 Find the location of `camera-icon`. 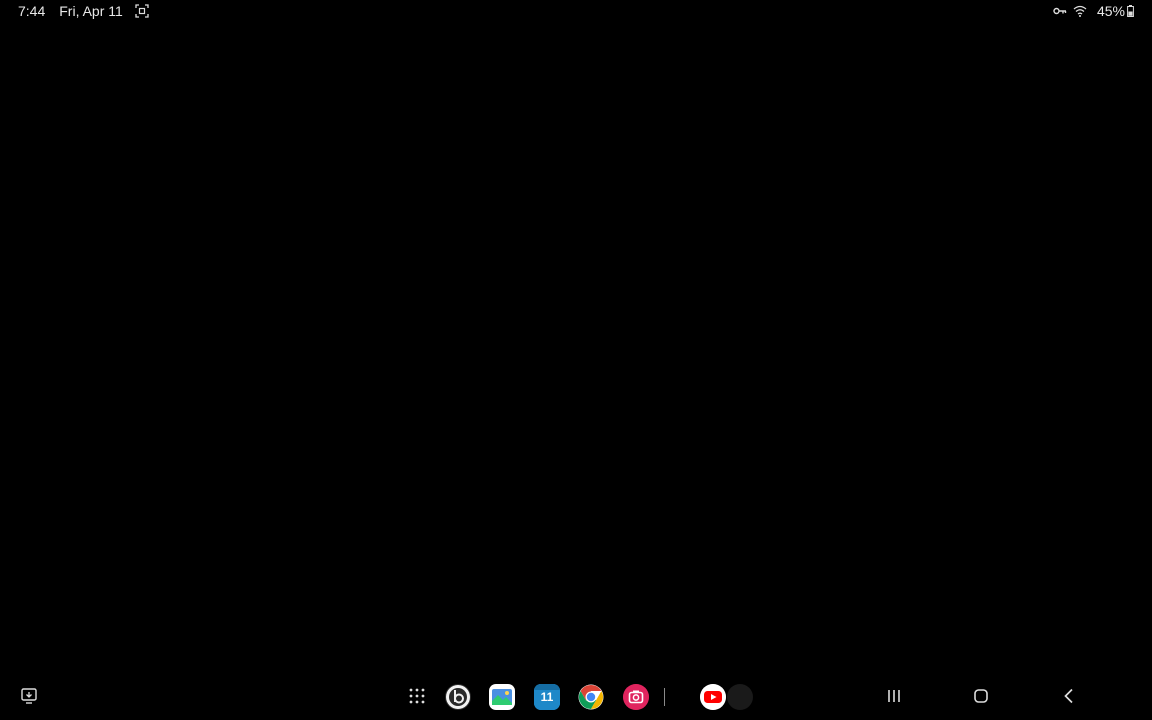

camera-icon is located at coordinates (636, 697).